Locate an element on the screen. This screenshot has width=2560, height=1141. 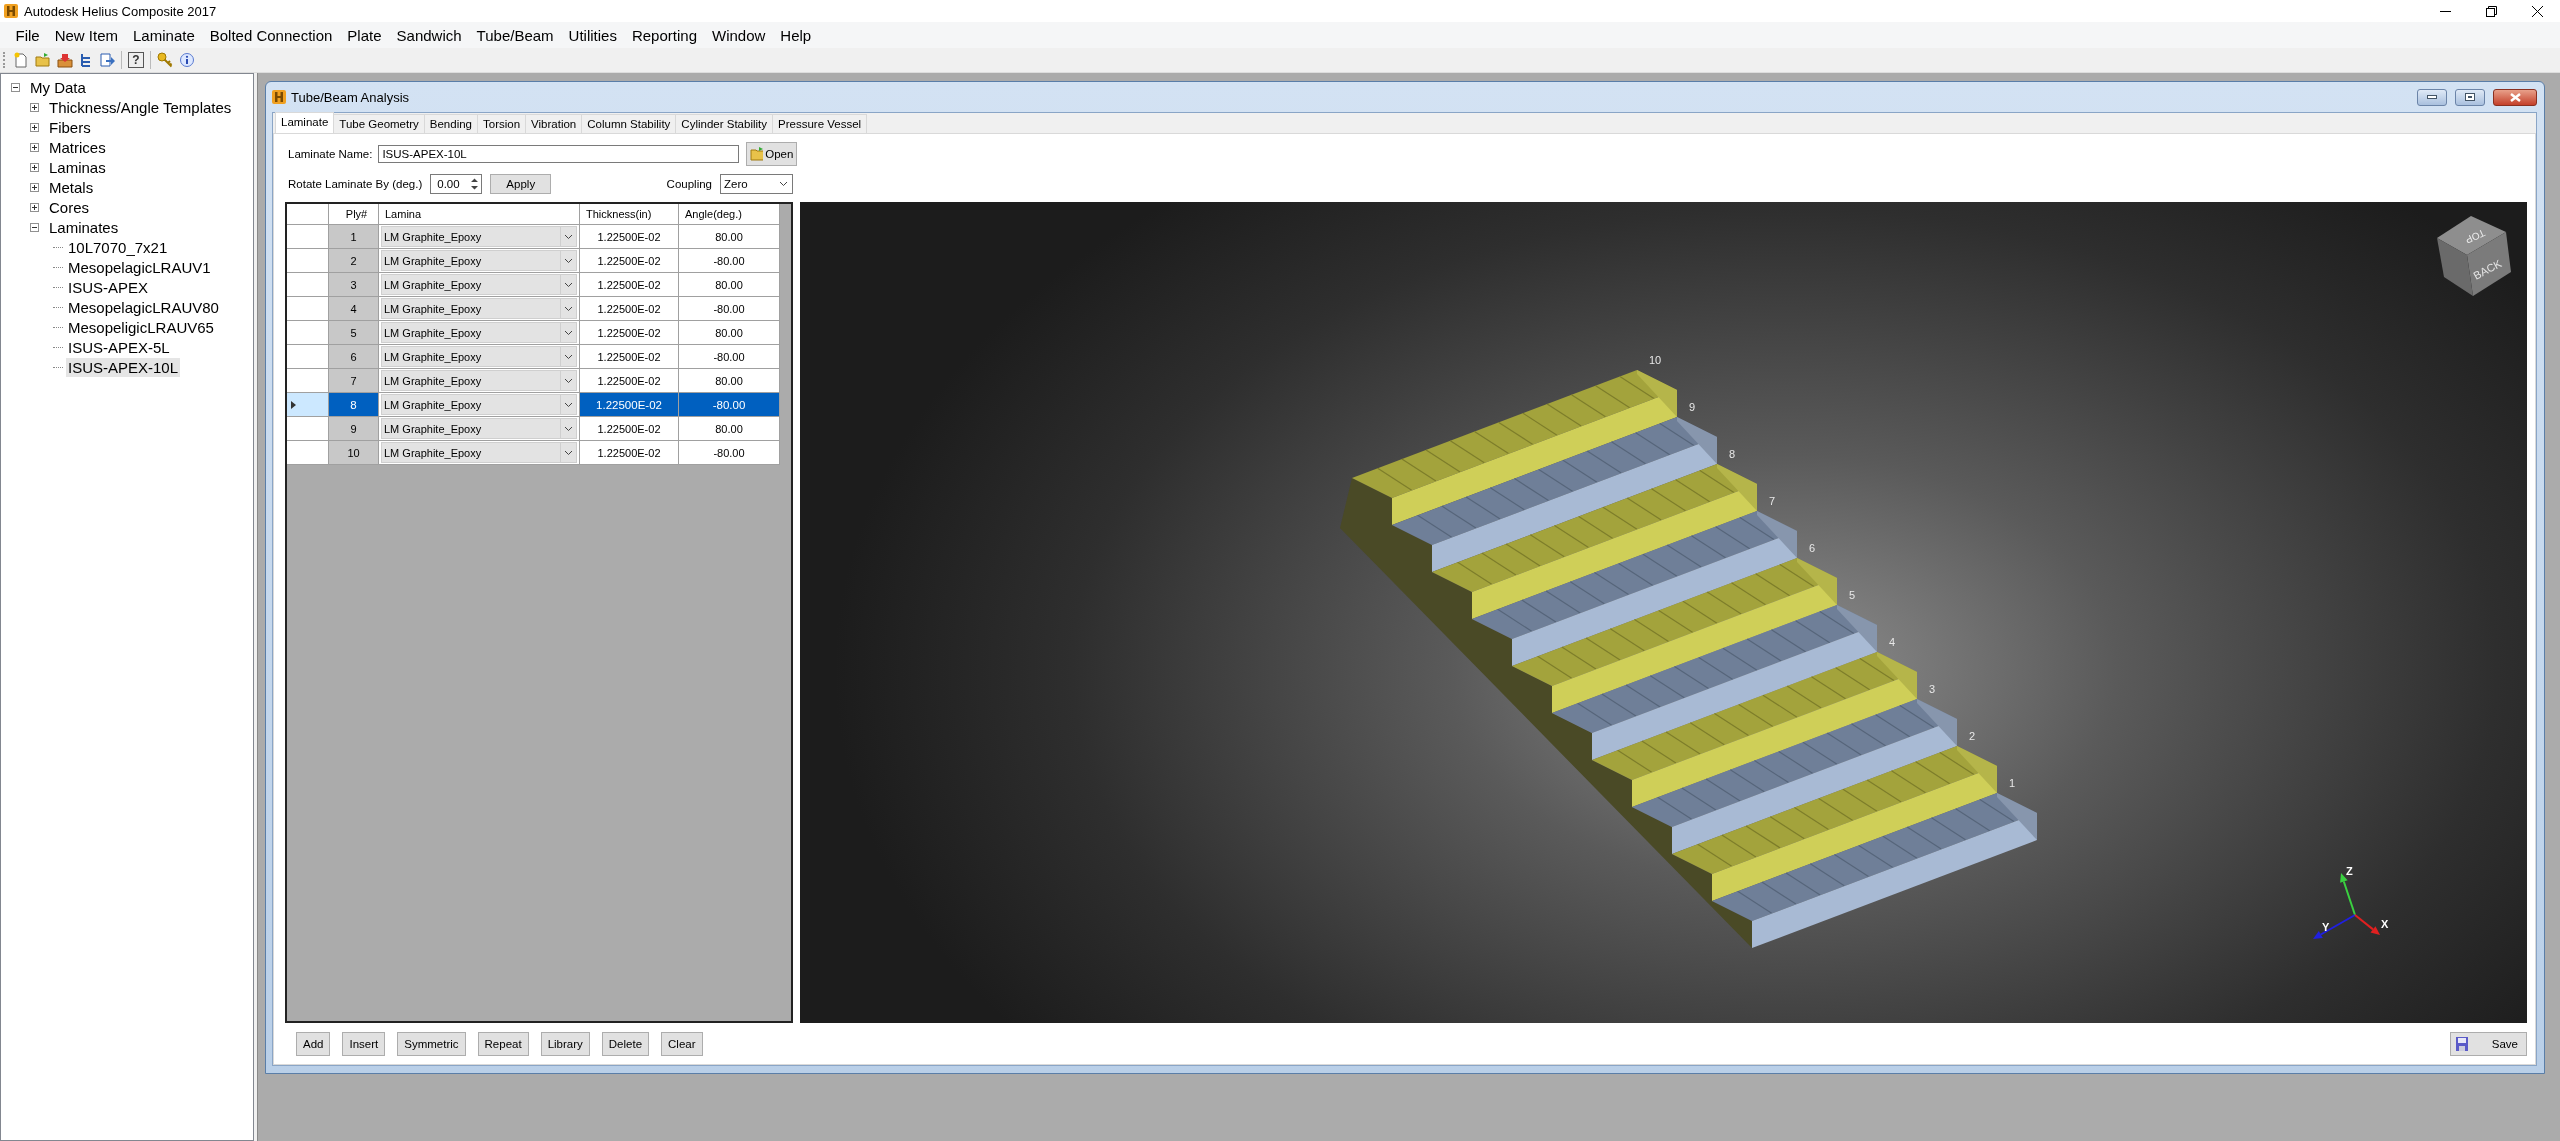
tree-item: Cores is located at coordinates (69, 207).